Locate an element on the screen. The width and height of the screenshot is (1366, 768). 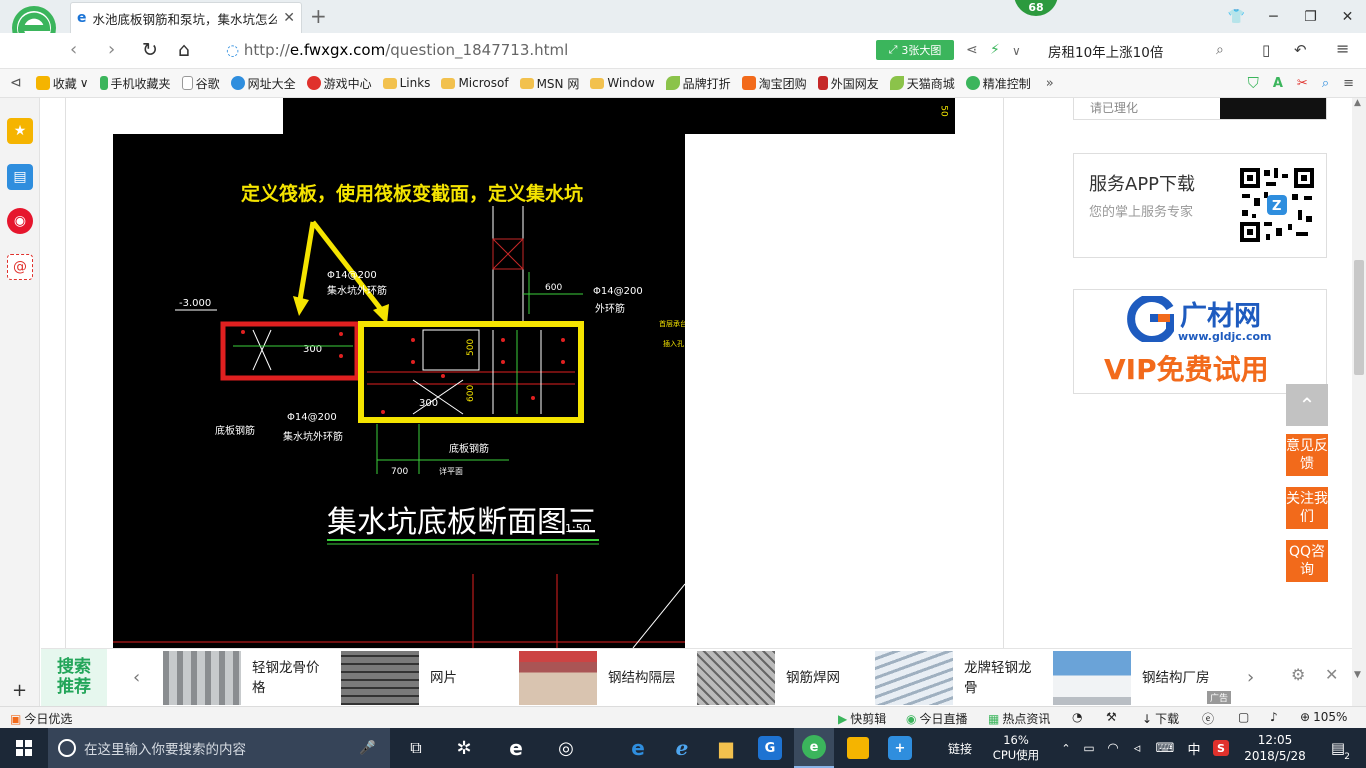
ime-indicator: 中 is located at coordinates (1194, 748).